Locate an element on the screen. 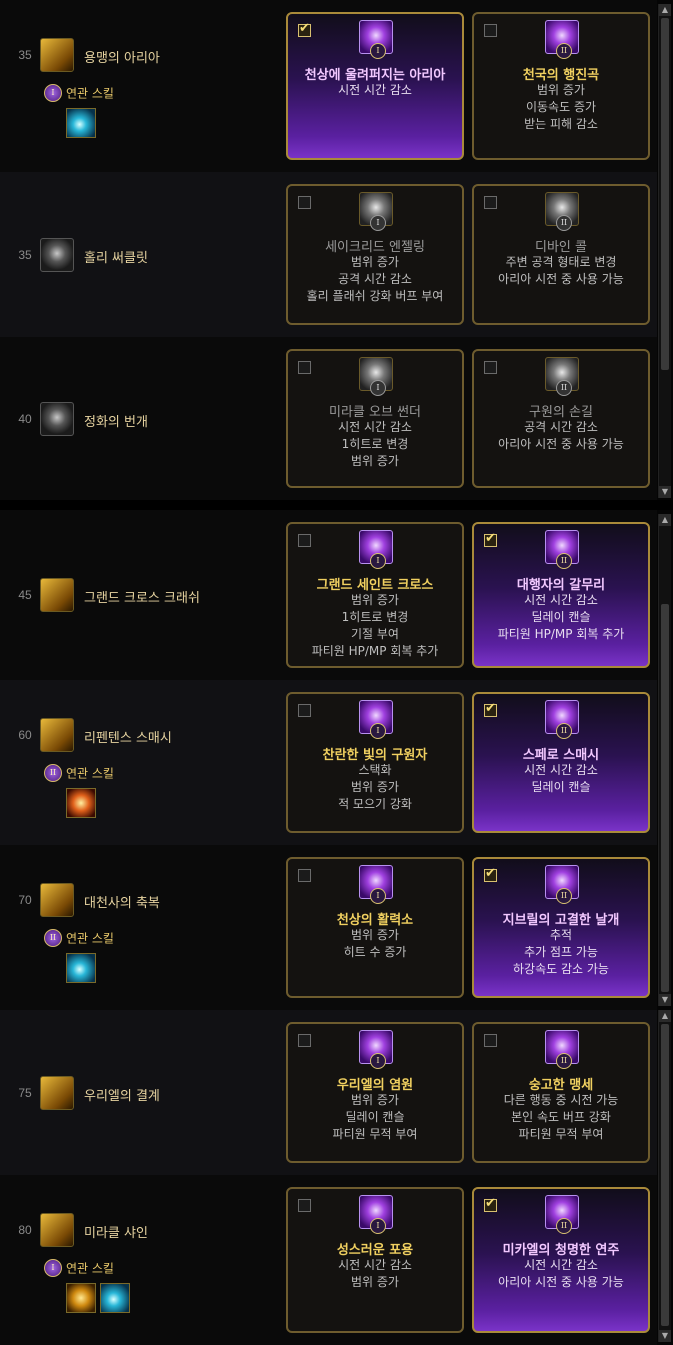 The height and width of the screenshot is (1345, 673). skill-name: 우리엘의 결계 is located at coordinates (122, 1096).